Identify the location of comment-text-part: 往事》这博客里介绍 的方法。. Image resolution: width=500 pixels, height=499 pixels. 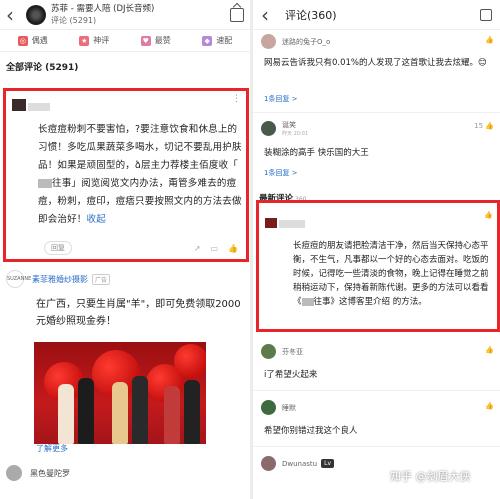
(370, 302).